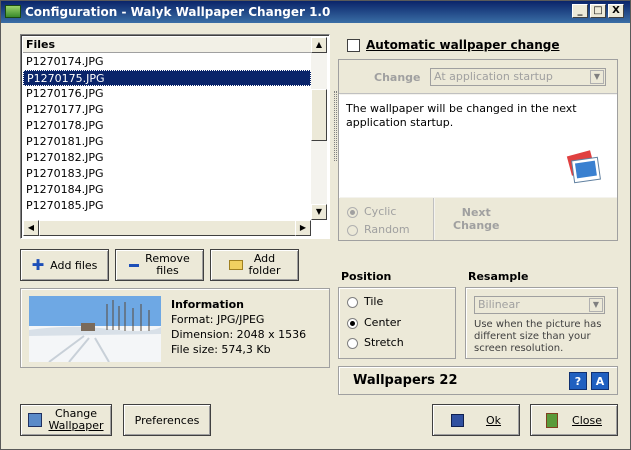 This screenshot has height=450, width=631. I want to click on exit-door-icon, so click(552, 420).